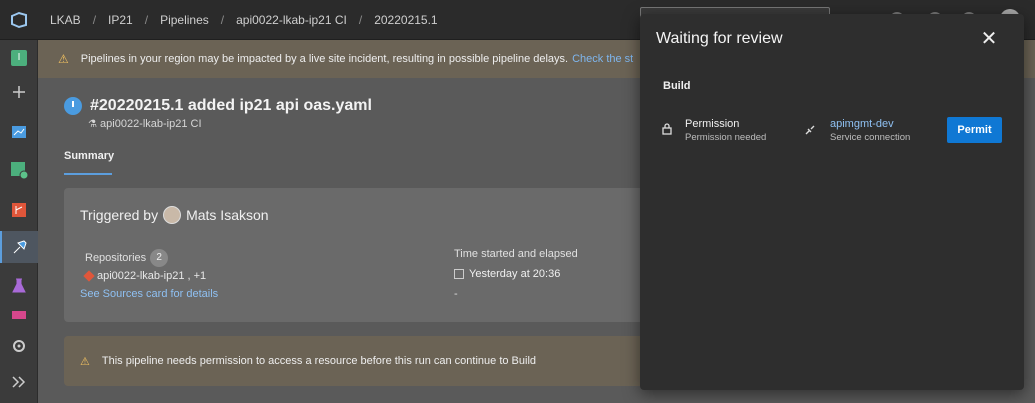 This screenshot has width=1035, height=403. I want to click on overview-icon, so click(19, 132).